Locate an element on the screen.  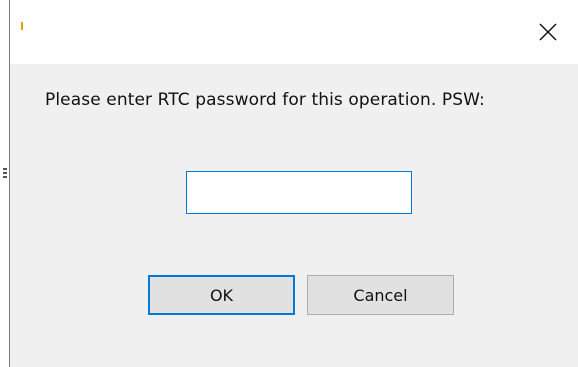
close-icon is located at coordinates (548, 32).